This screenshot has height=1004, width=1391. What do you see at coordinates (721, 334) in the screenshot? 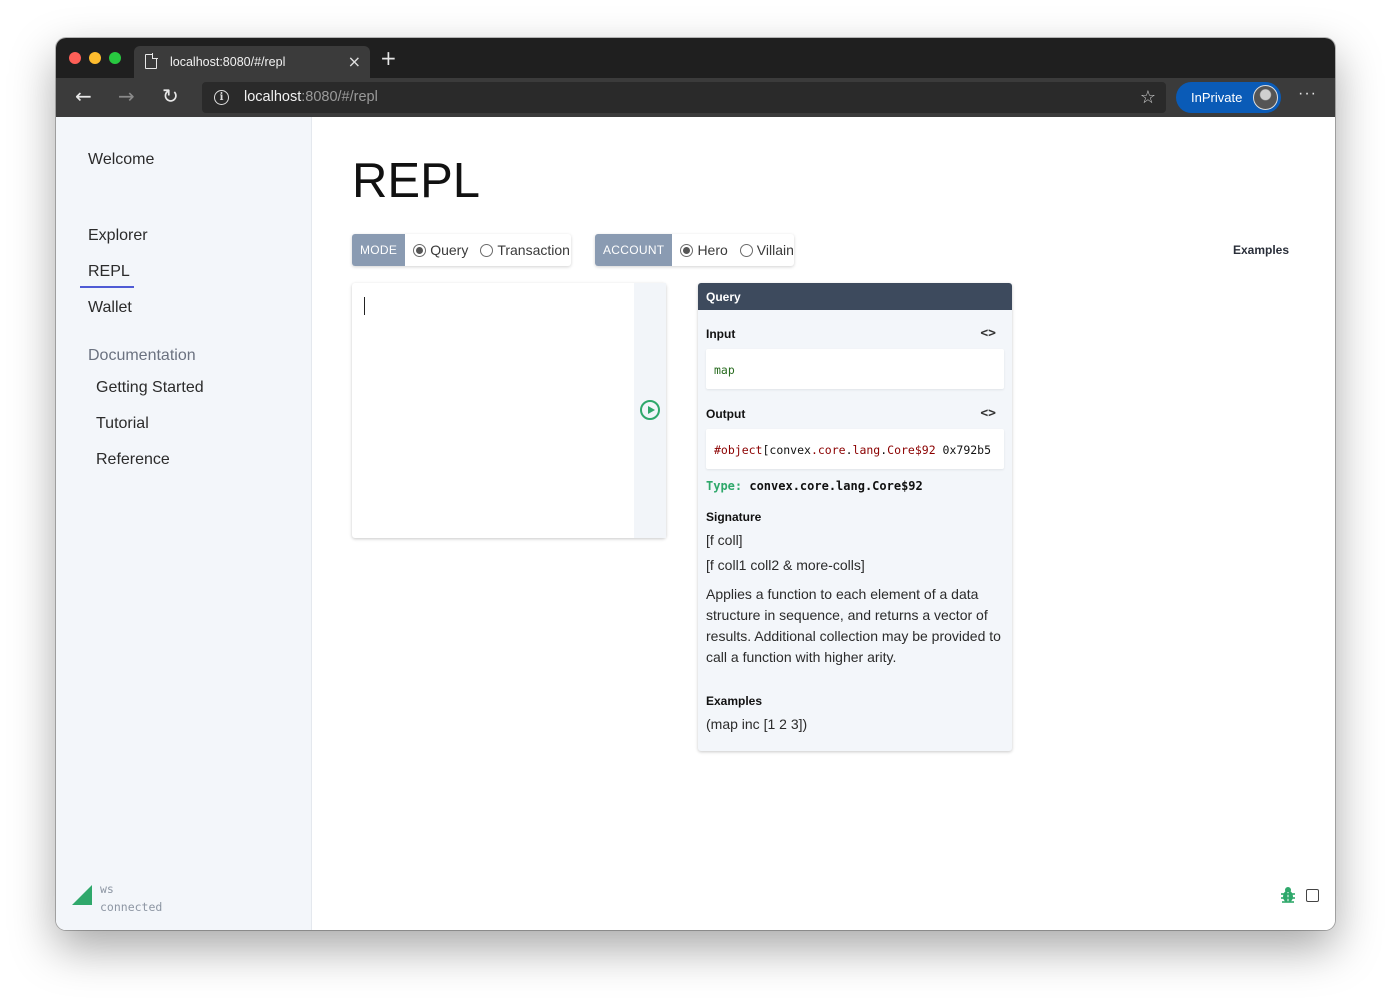
I see `input-label: Input` at bounding box center [721, 334].